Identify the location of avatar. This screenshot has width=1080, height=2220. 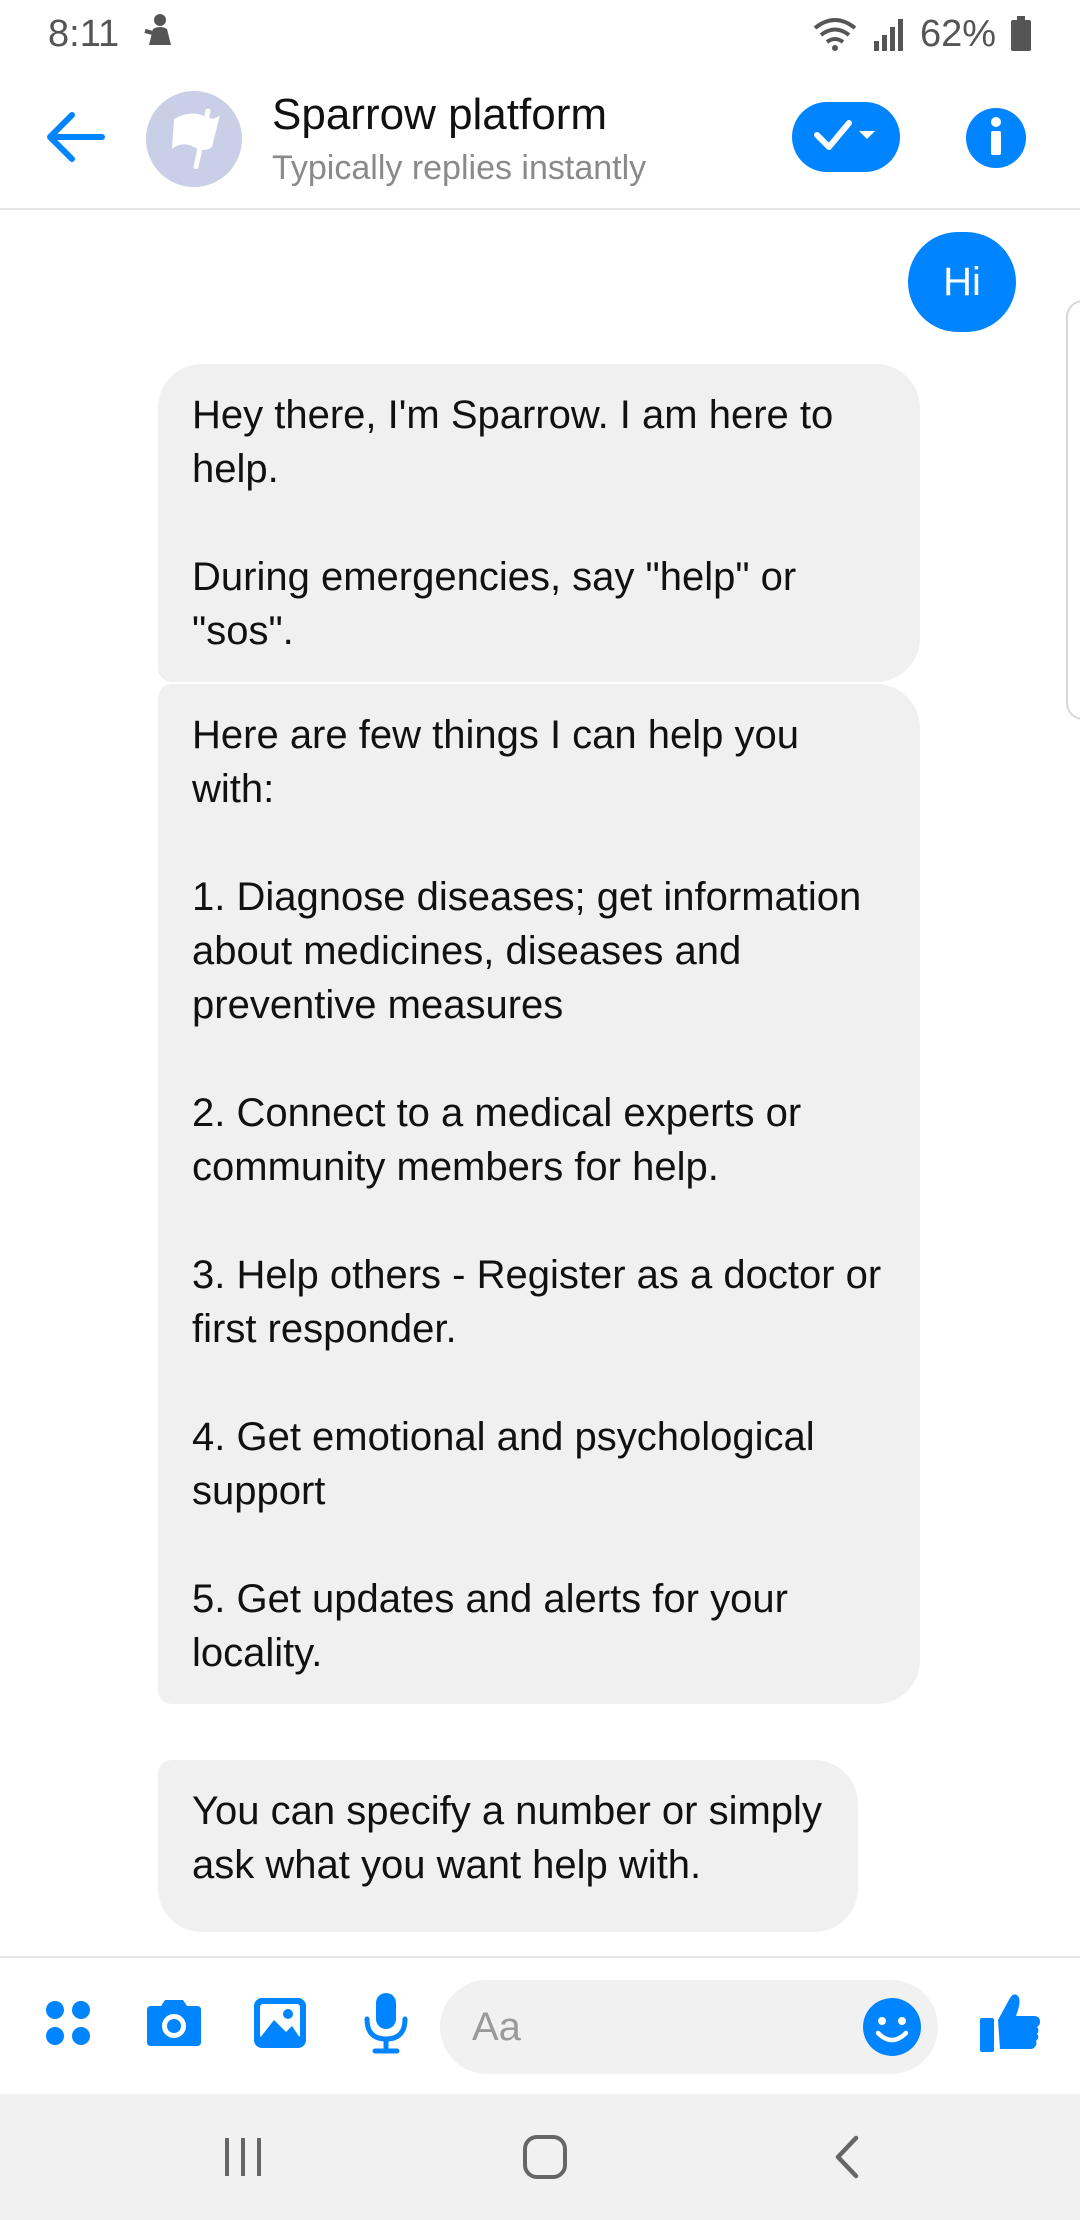
(194, 139).